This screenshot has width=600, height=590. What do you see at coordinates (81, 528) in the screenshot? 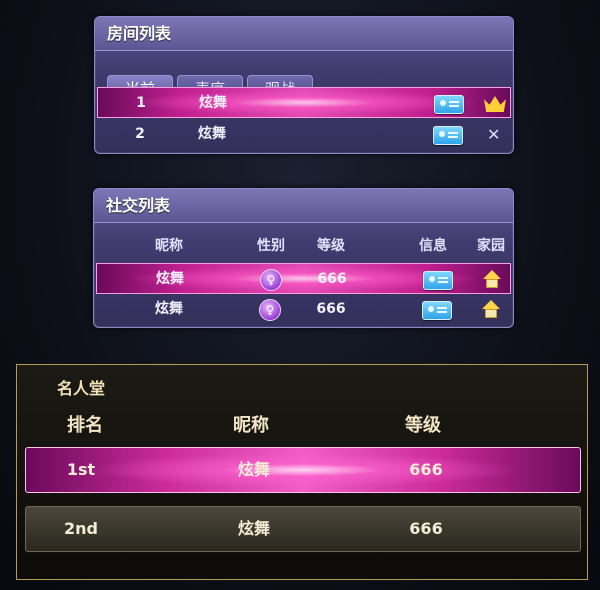
I see `hall-row-rank: 2nd` at bounding box center [81, 528].